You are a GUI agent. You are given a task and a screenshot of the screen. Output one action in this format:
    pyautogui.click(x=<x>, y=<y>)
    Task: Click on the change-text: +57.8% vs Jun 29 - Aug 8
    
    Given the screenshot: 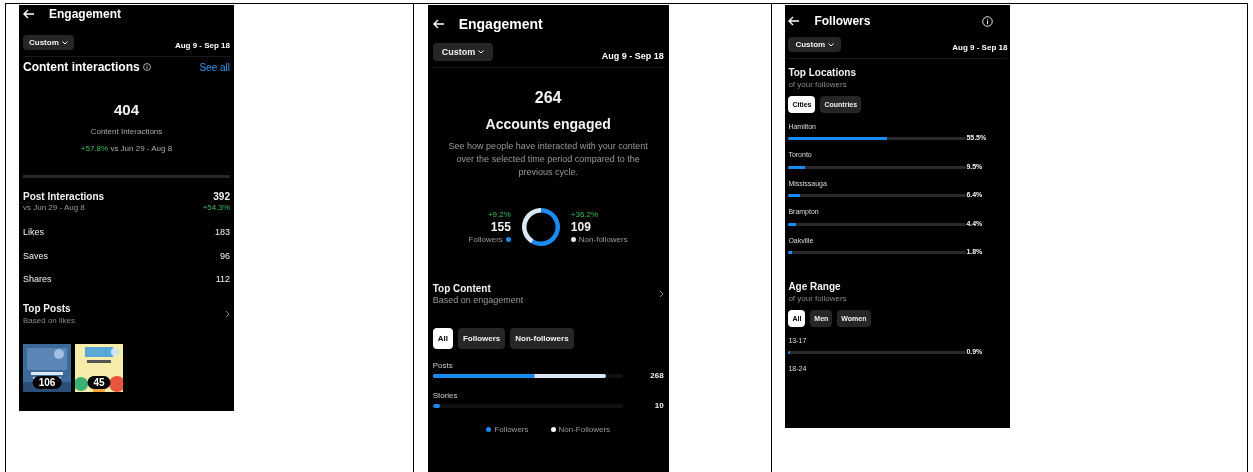 What is the action you would take?
    pyautogui.click(x=126, y=148)
    